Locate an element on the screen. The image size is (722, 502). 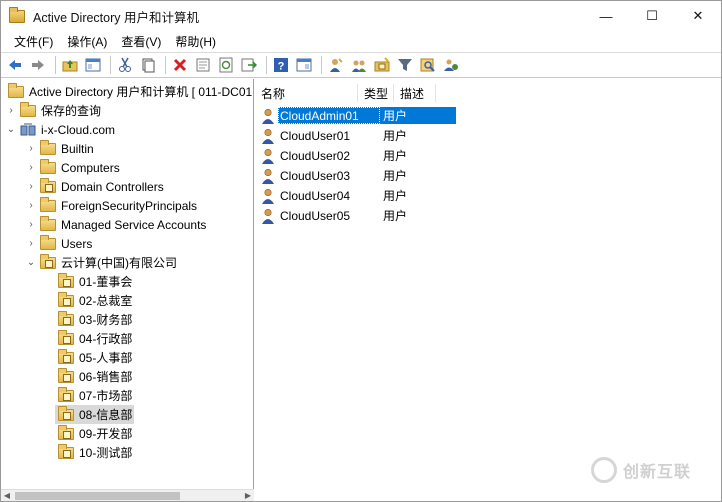
tree-item-label: 05-人事部 is located at coordinates (106, 358).